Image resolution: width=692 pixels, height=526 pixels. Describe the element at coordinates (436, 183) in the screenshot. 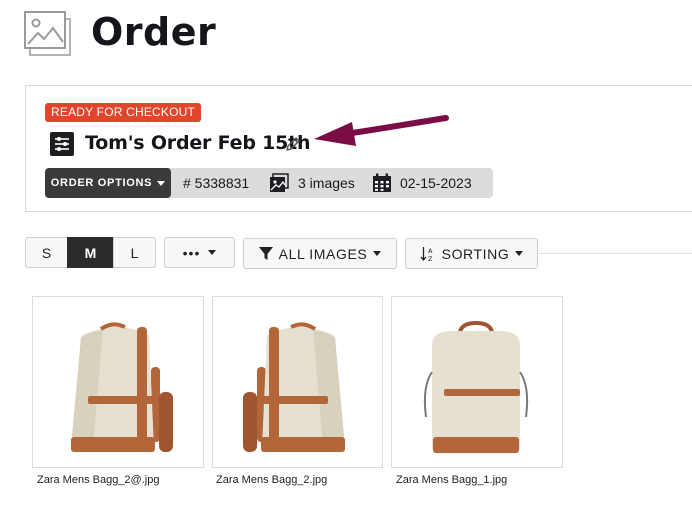

I see `order-date: 02-15-2023` at that location.